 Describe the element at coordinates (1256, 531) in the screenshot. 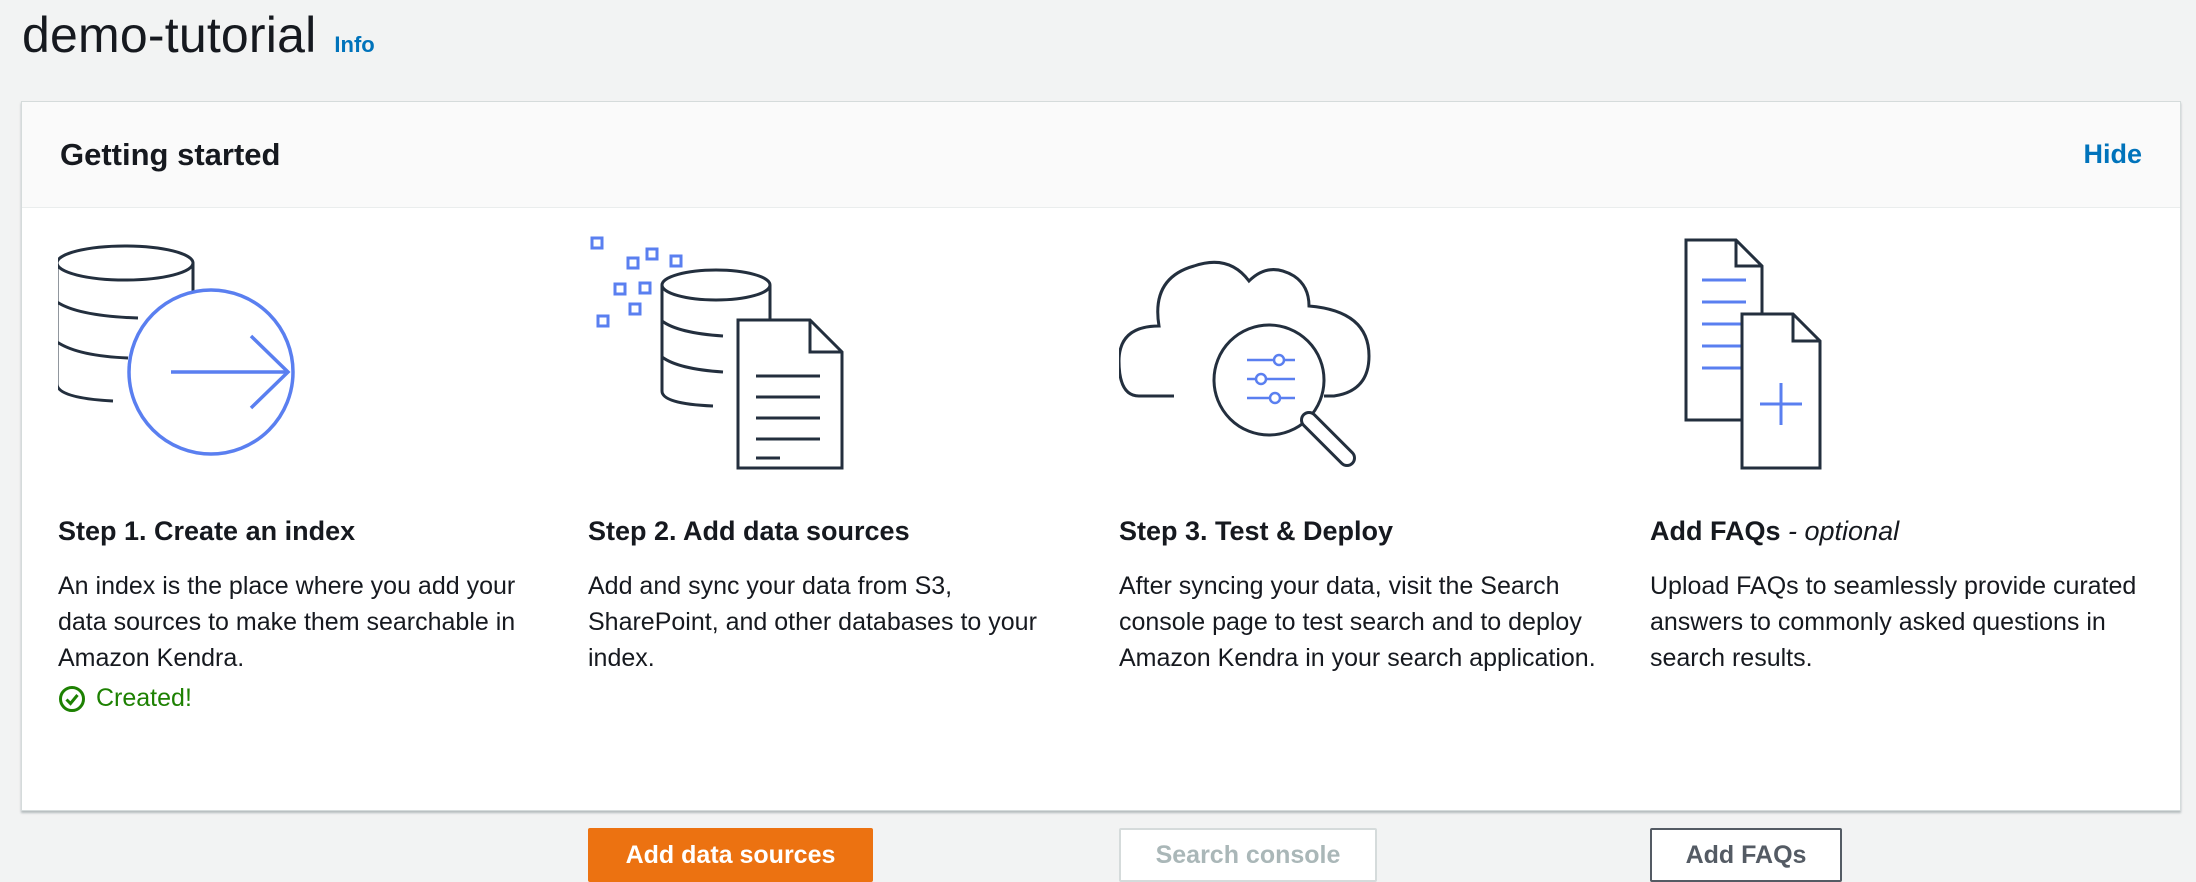

I see `step-title: Step 3. Test & Deploy` at that location.